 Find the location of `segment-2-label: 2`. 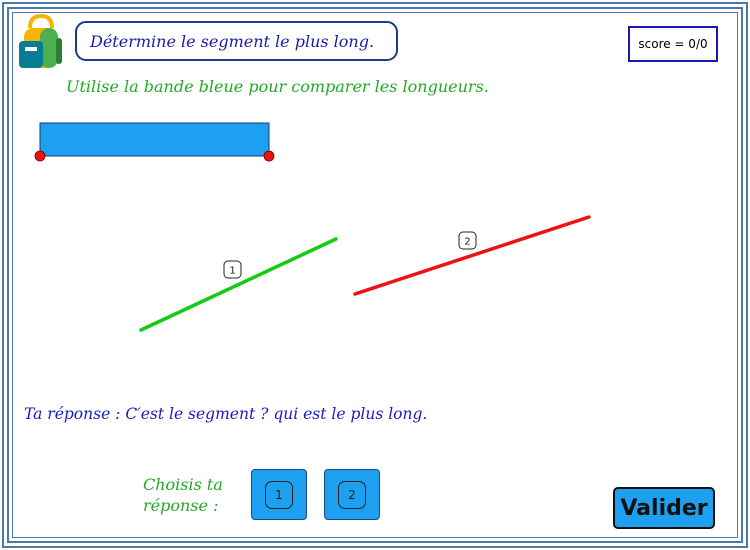

segment-2-label: 2 is located at coordinates (467, 240).